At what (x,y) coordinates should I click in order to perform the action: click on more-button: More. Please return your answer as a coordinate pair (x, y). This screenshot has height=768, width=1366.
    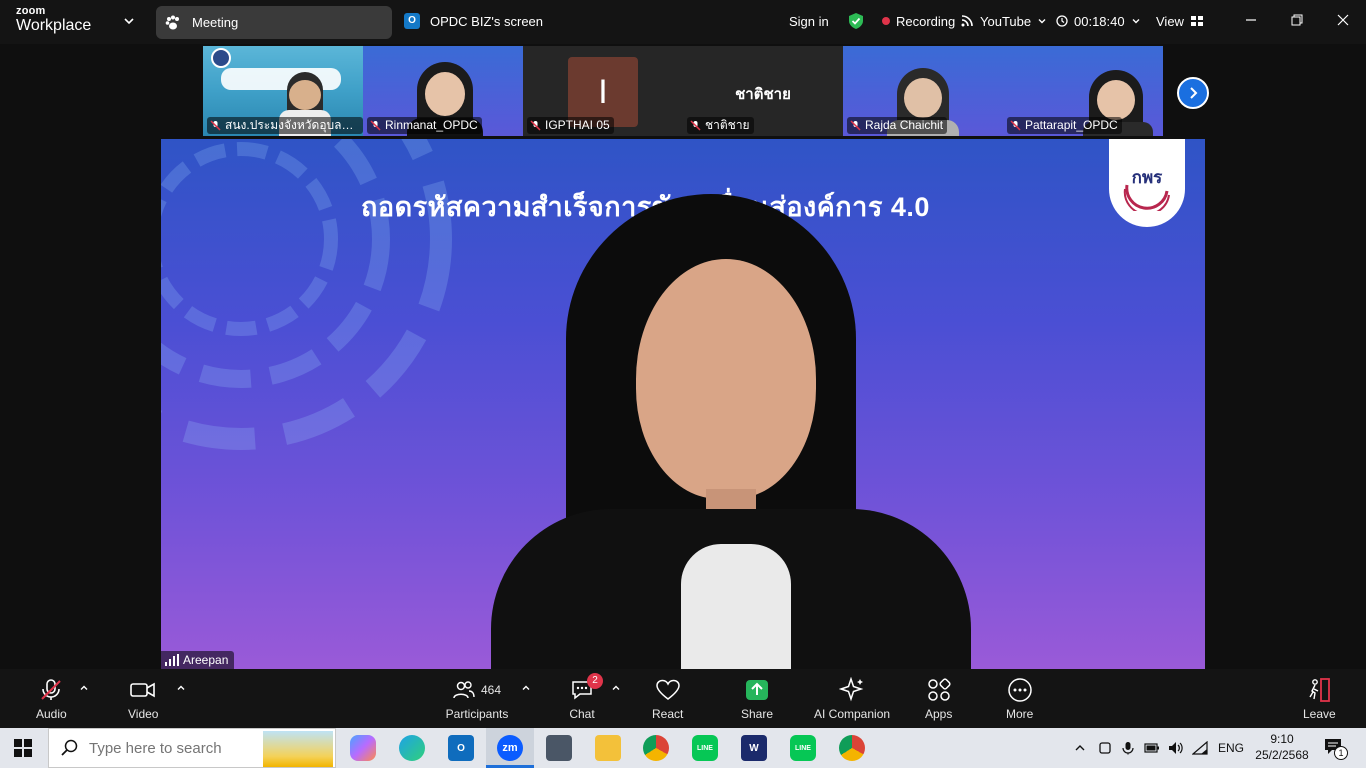
    Looking at the image, I should click on (1019, 699).